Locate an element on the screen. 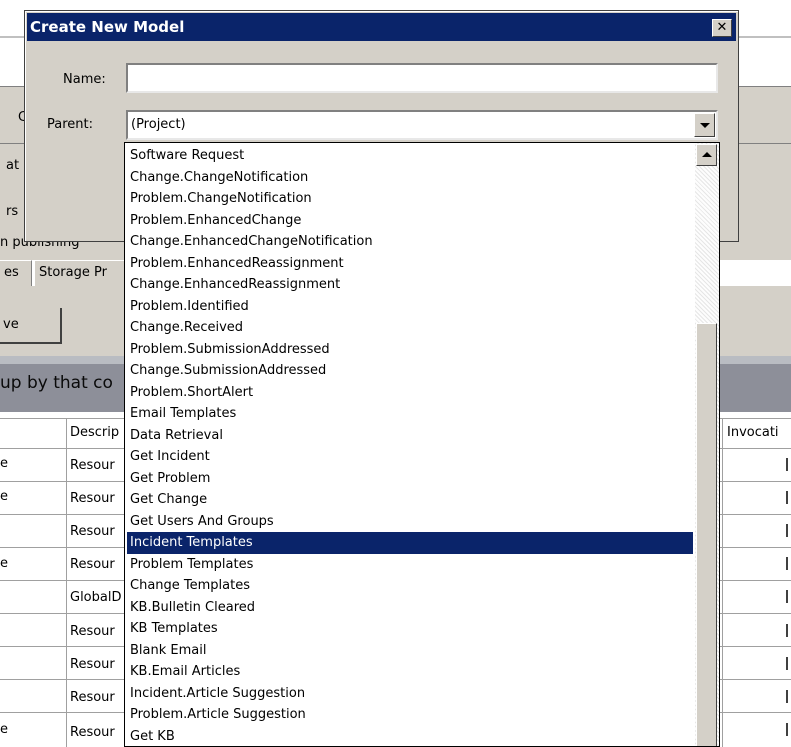 The image size is (791, 747). tab-storage: Storage Pr is located at coordinates (80, 273).